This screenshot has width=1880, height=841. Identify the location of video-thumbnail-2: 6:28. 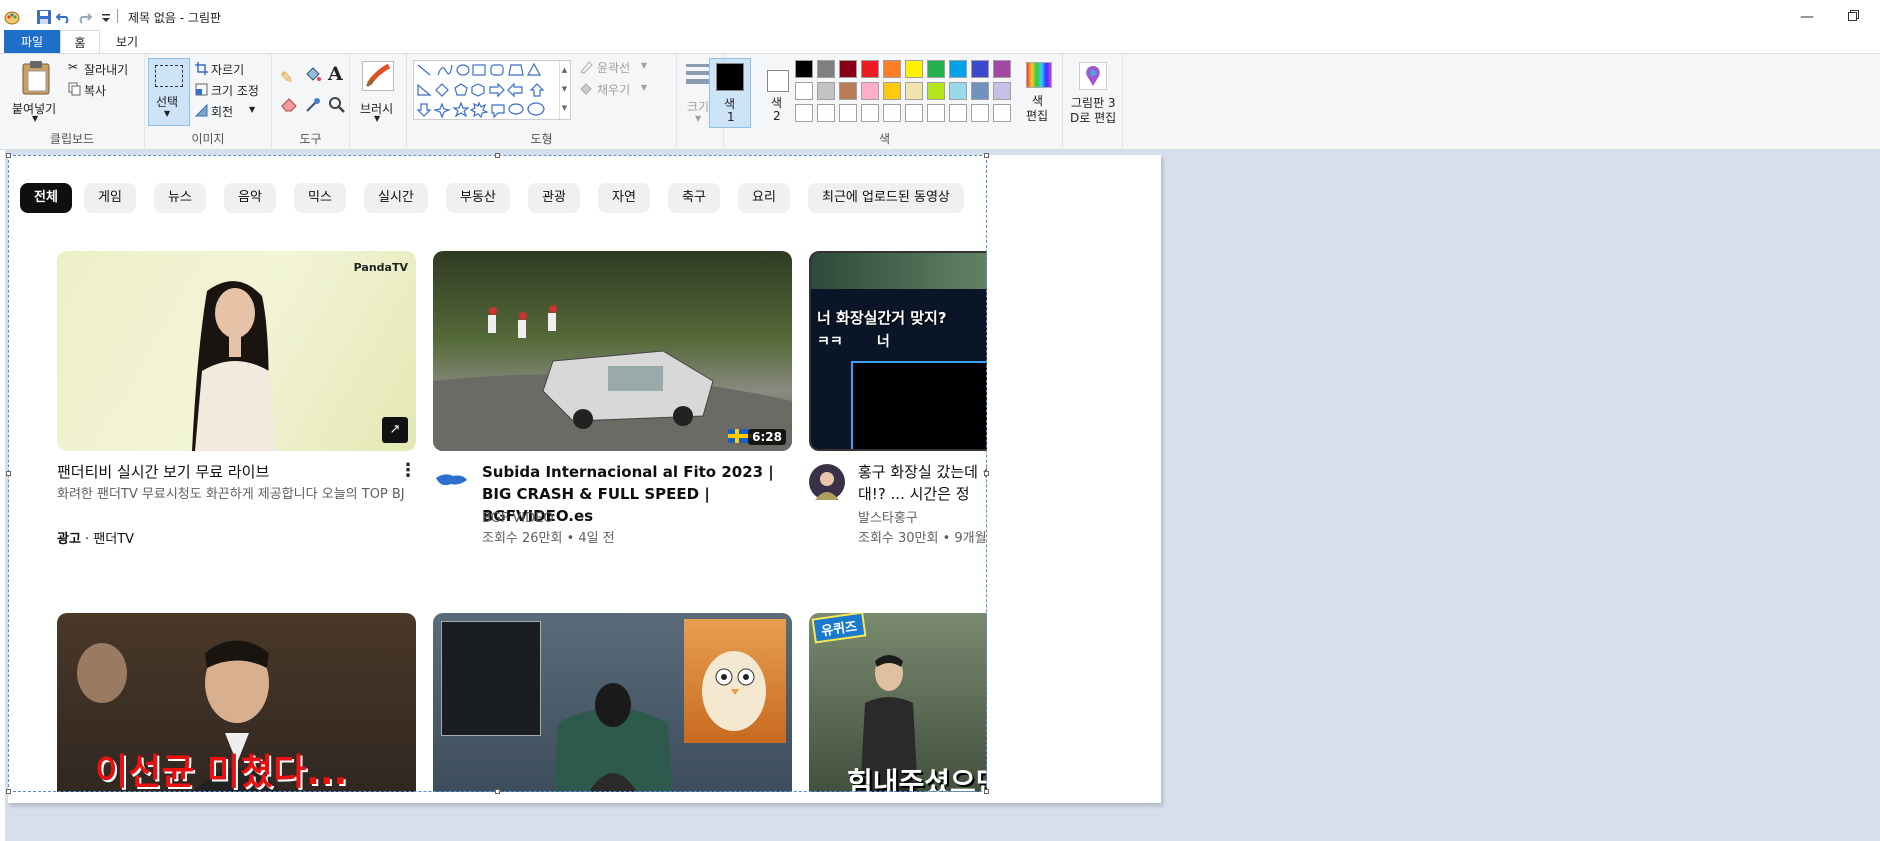
(612, 351).